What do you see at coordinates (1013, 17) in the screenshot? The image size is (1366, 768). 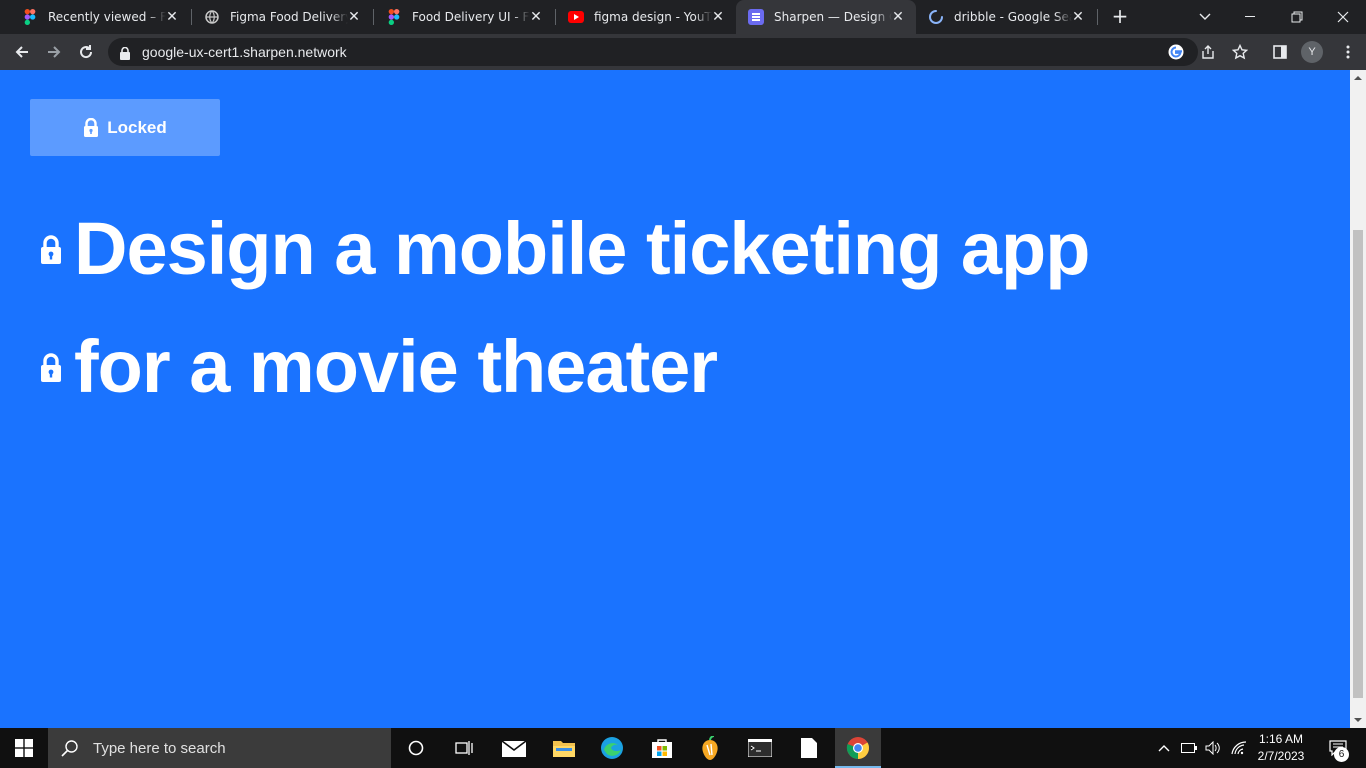 I see `tab-title: dribble - Google Search` at bounding box center [1013, 17].